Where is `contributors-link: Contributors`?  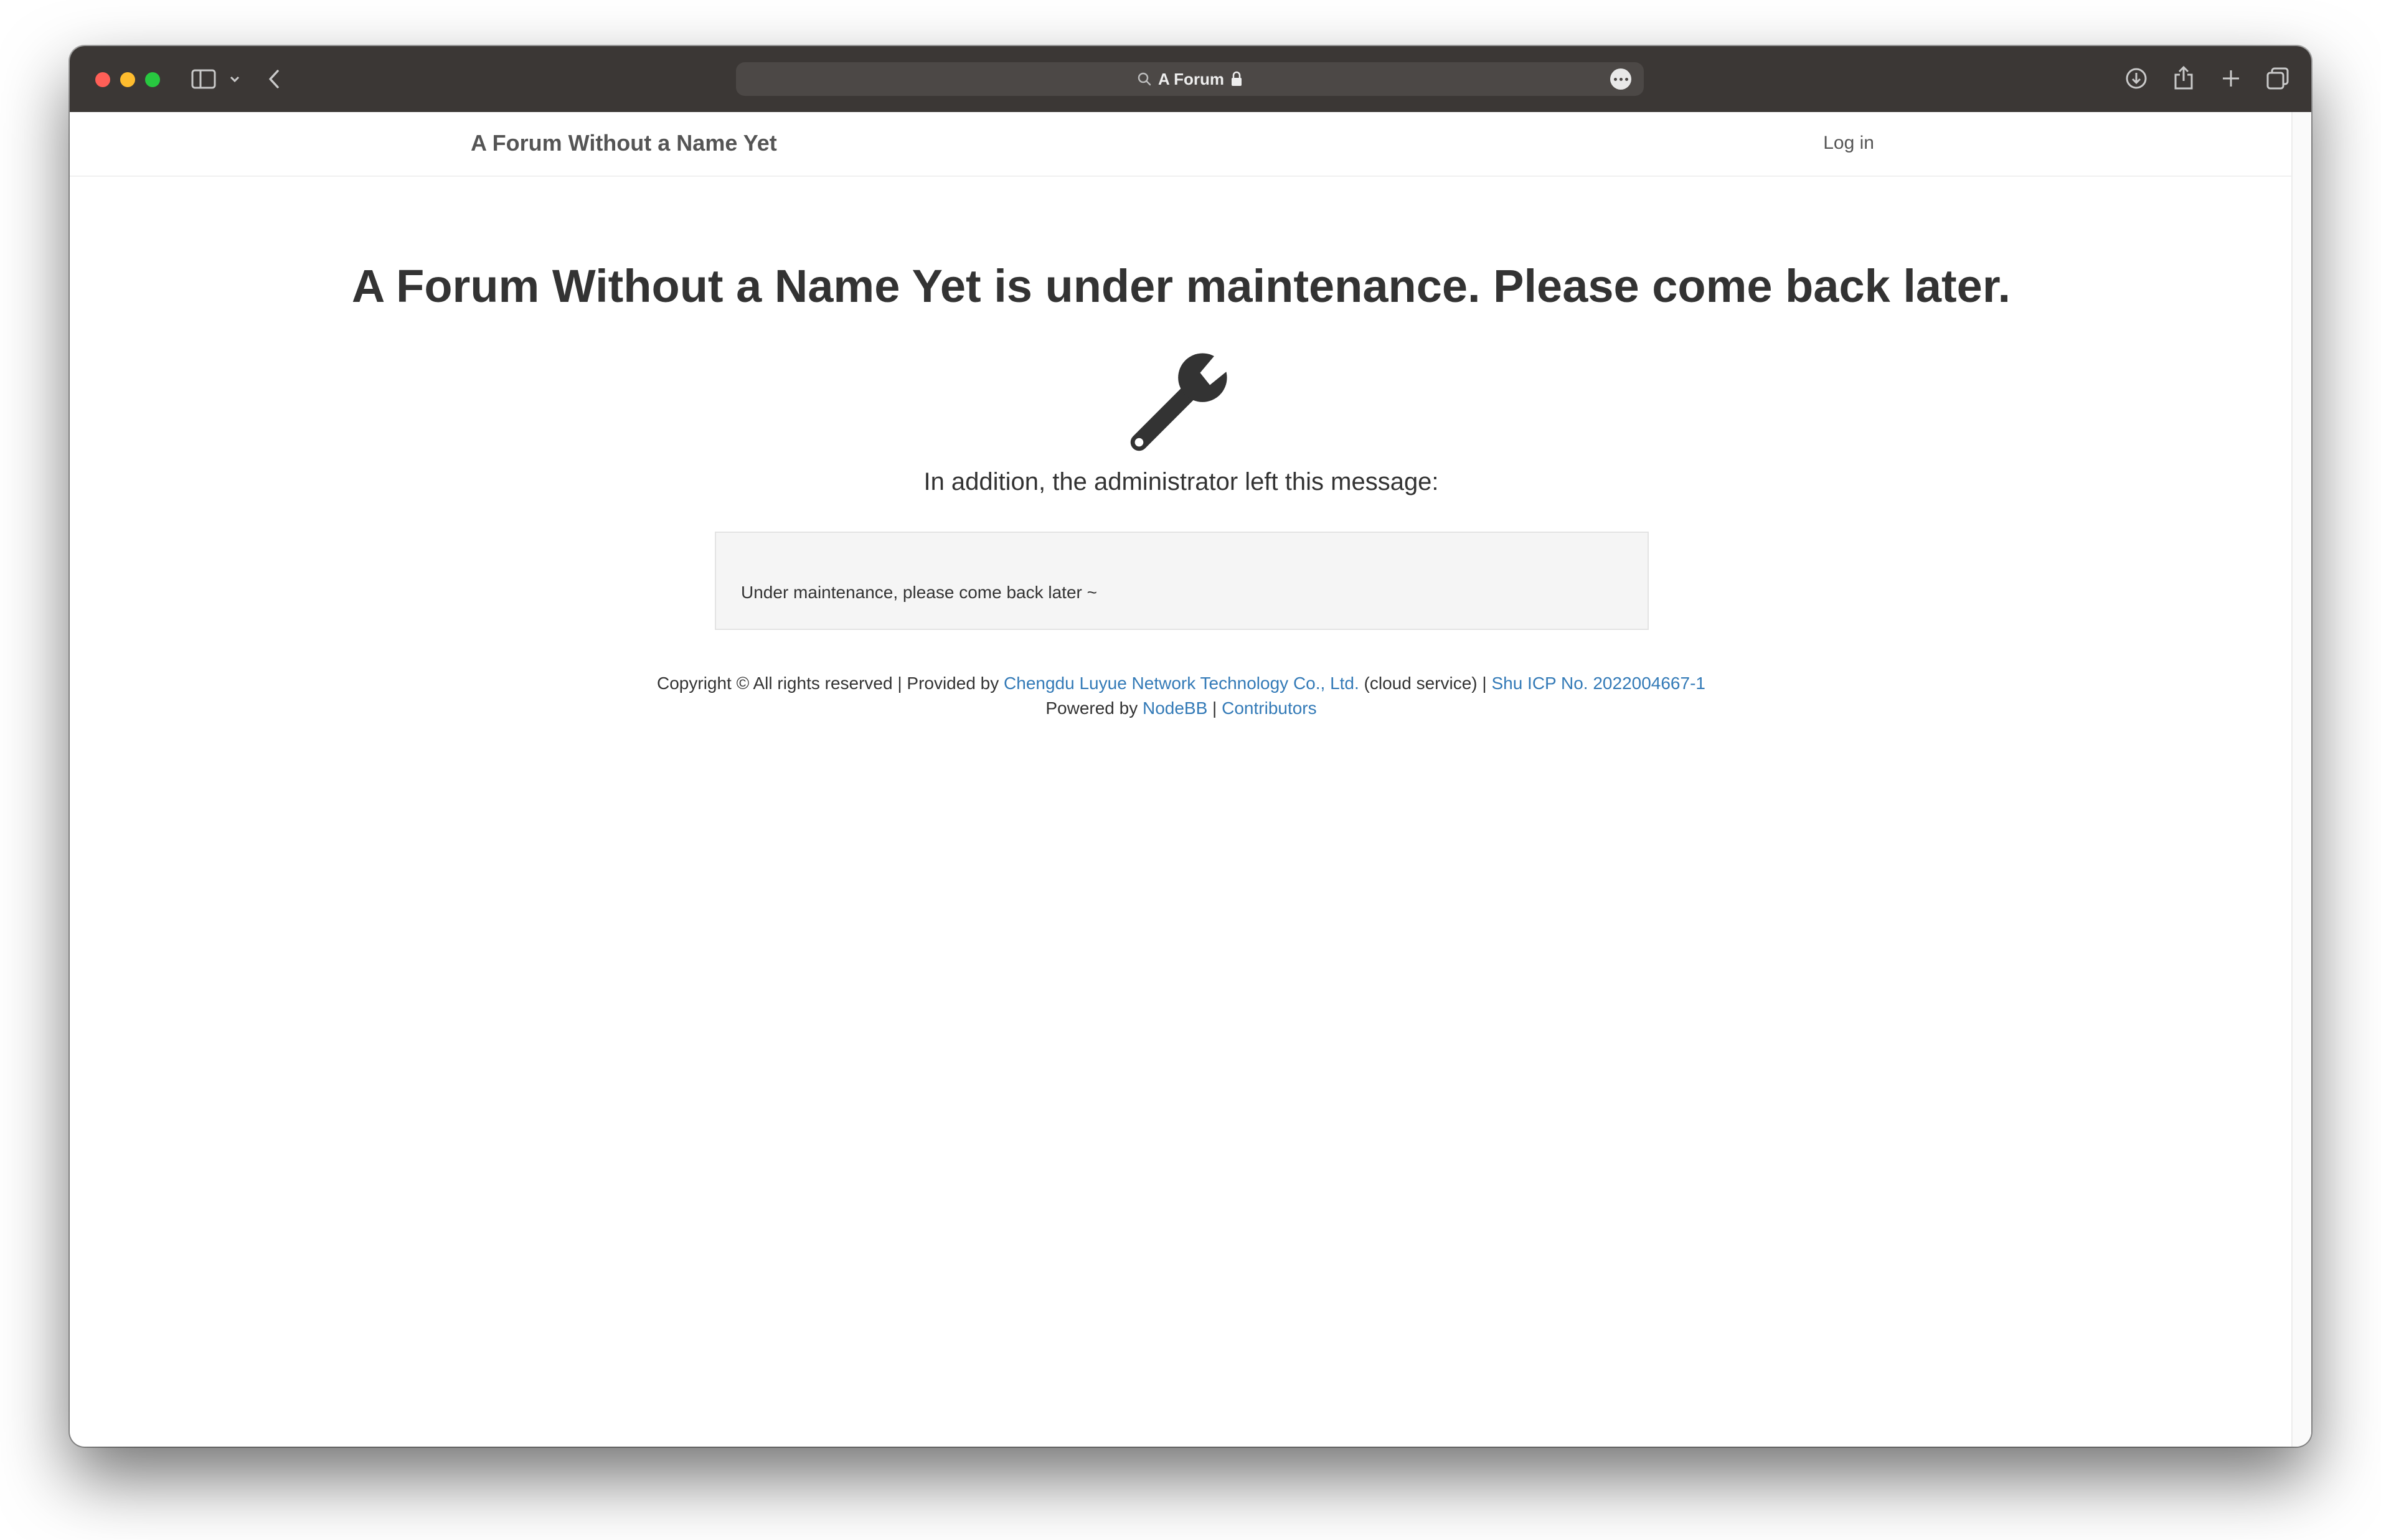 contributors-link: Contributors is located at coordinates (1269, 708).